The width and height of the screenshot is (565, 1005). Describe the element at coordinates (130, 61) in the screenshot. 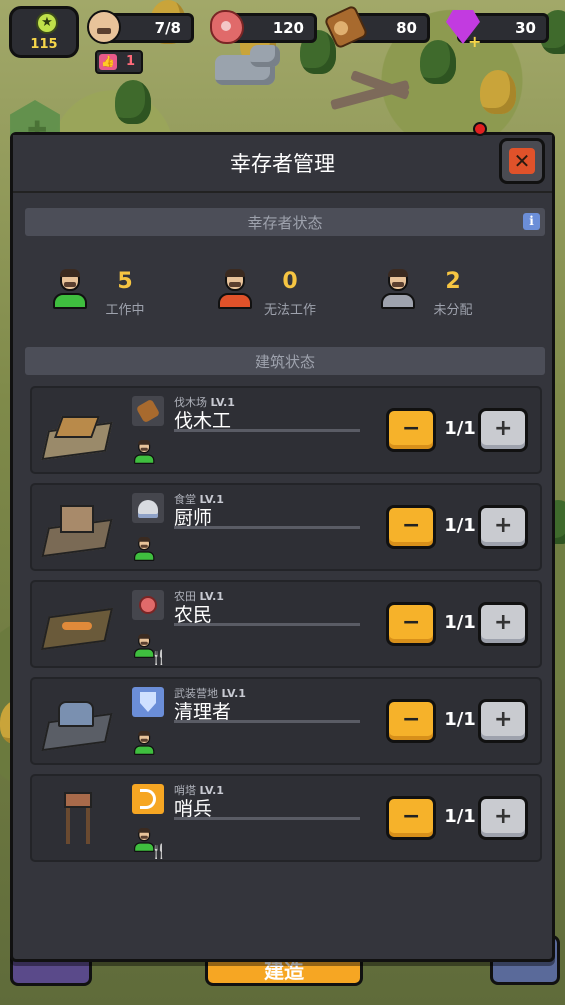

I see `likes-count: 1` at that location.